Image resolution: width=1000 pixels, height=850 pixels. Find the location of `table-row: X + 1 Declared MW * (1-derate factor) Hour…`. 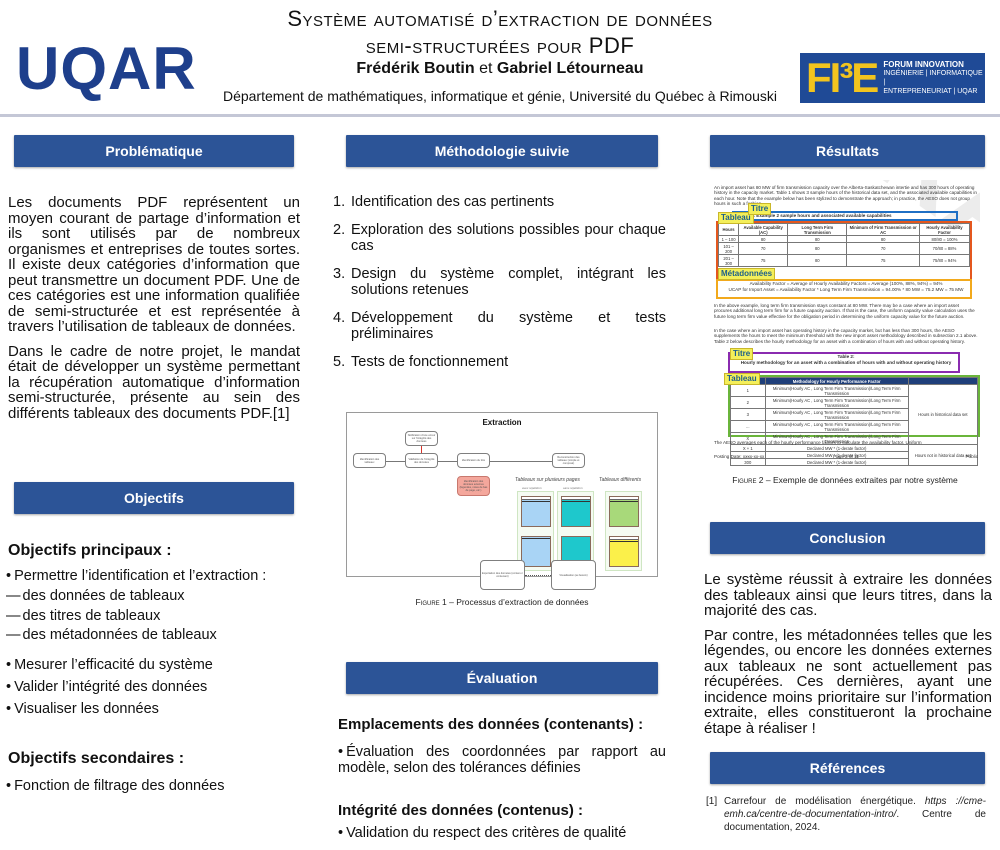

table-row: X + 1 Declared MW * (1-derate factor) Hour… is located at coordinates (854, 455).